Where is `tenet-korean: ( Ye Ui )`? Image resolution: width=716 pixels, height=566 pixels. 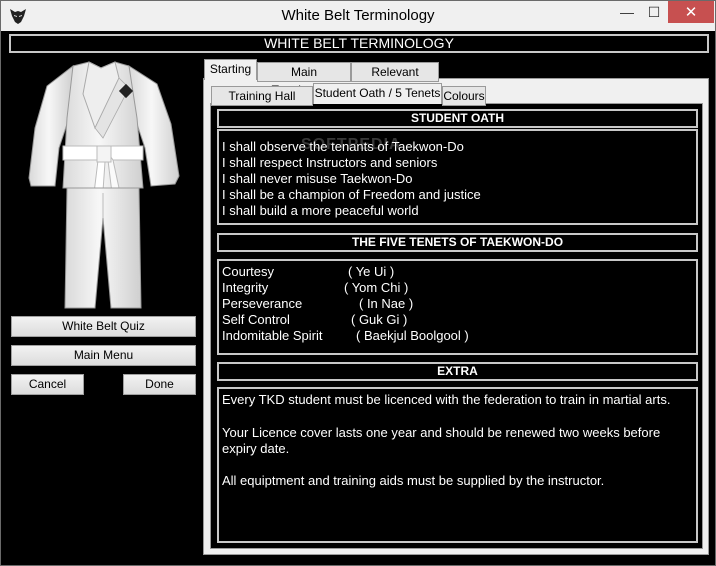 tenet-korean: ( Ye Ui ) is located at coordinates (371, 271).